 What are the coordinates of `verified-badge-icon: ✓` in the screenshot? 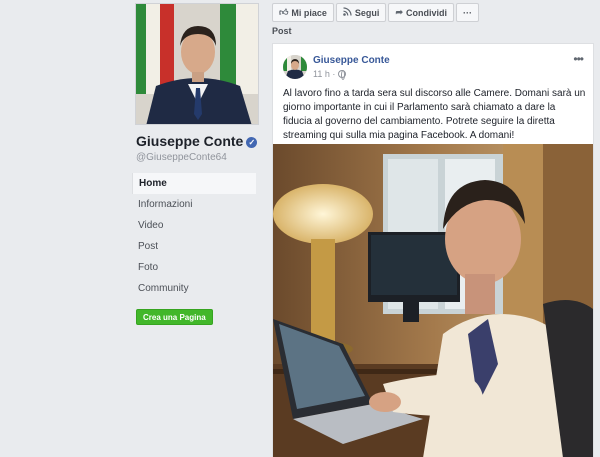 It's located at (252, 142).